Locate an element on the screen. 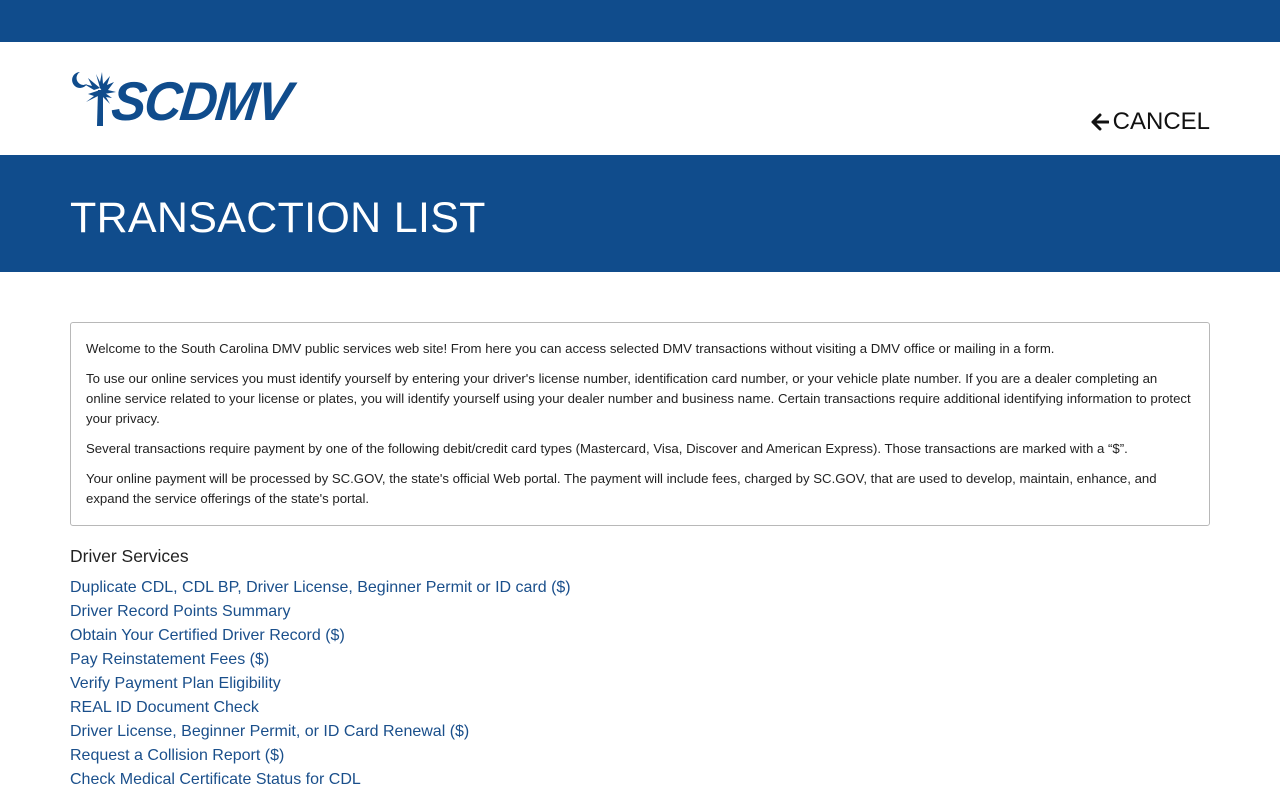  logo-text: SCDMV is located at coordinates (200, 102).